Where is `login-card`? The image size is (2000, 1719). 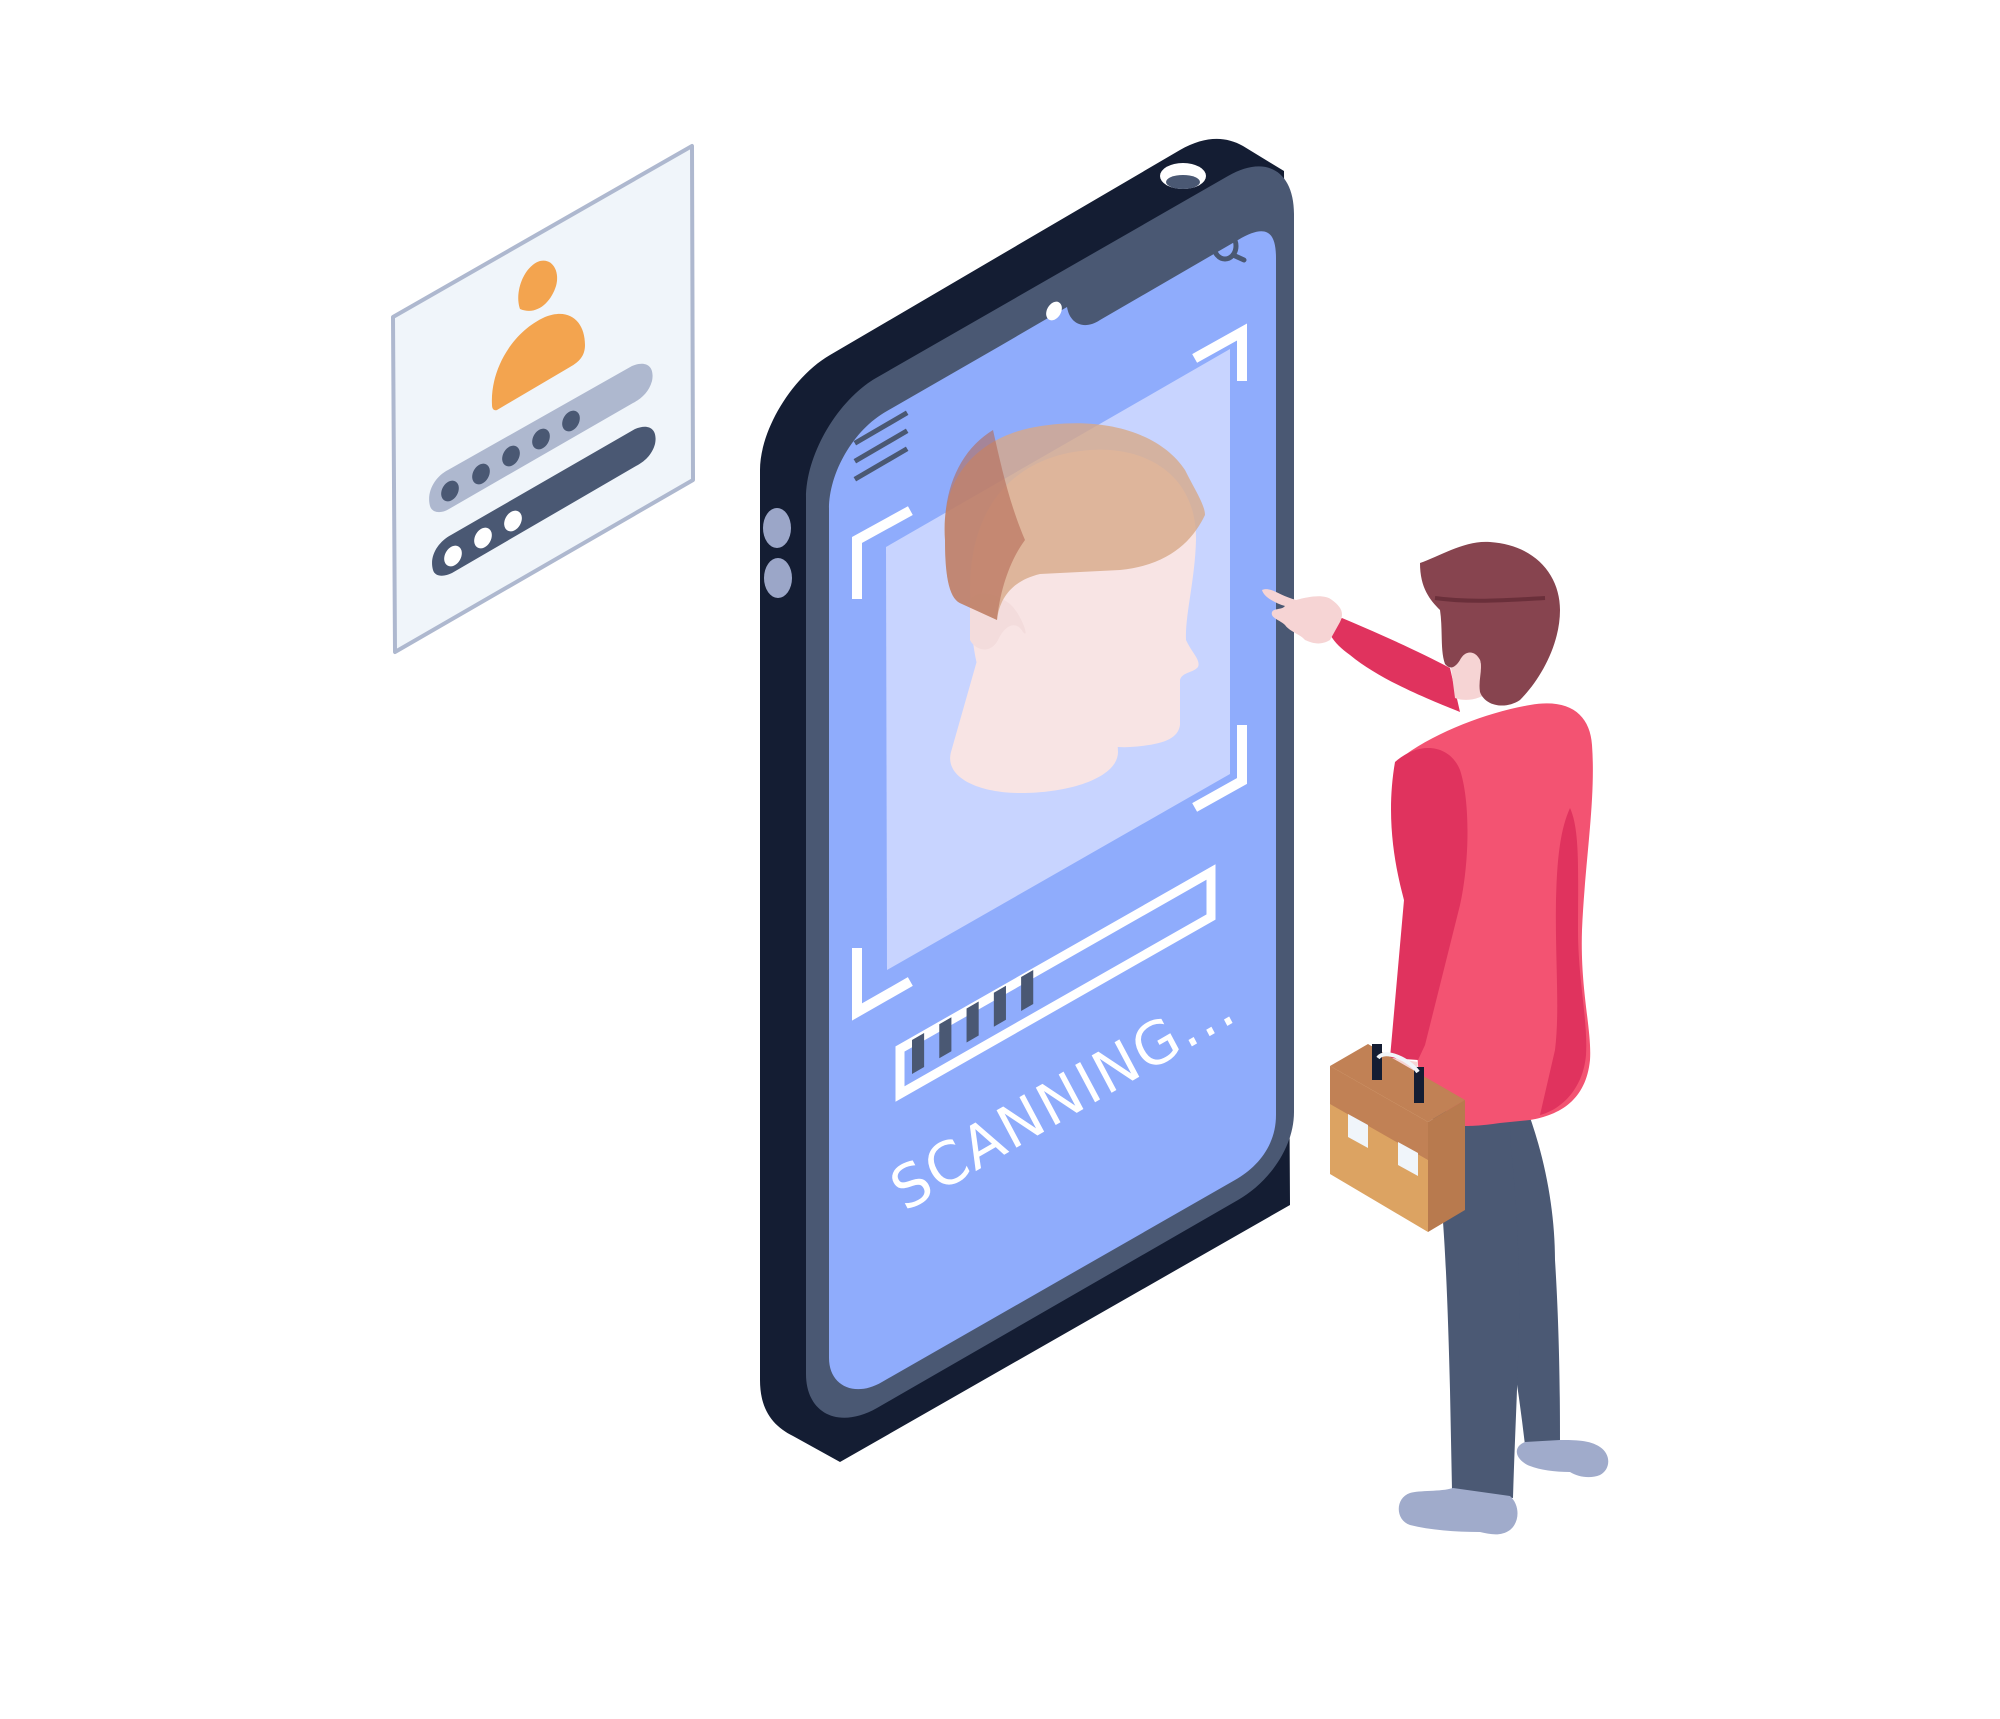 login-card is located at coordinates (543, 399).